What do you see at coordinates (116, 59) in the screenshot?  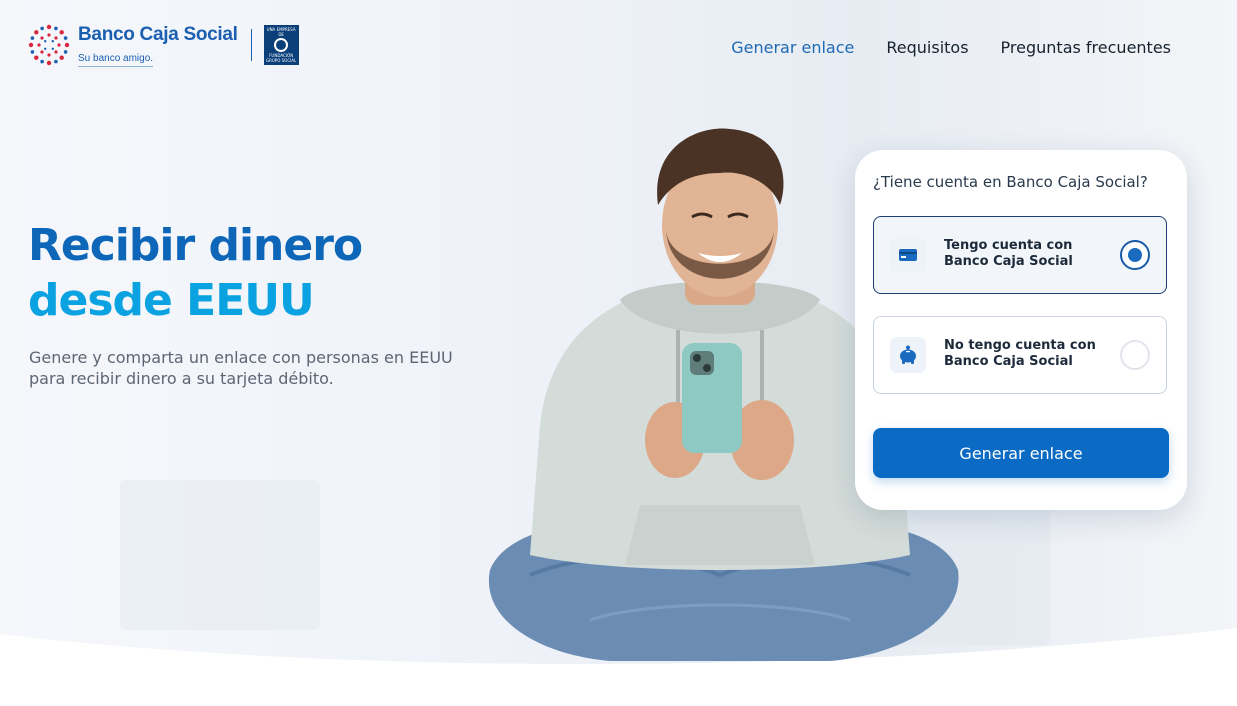 I see `logo-tagline: Su banco amigo.` at bounding box center [116, 59].